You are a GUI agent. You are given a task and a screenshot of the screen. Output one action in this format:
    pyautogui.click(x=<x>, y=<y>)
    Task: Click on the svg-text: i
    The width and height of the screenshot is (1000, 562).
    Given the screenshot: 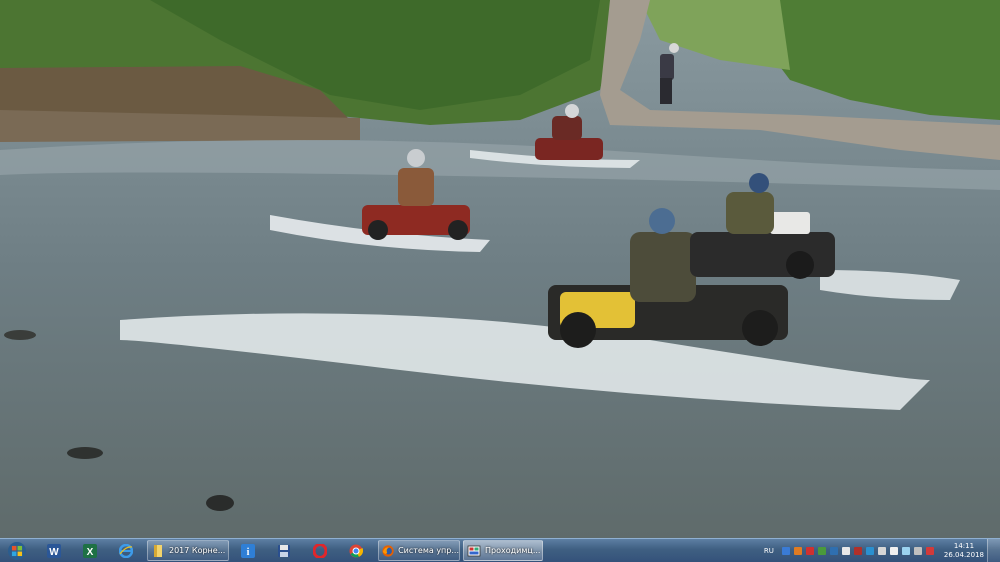 What is the action you would take?
    pyautogui.click(x=248, y=552)
    